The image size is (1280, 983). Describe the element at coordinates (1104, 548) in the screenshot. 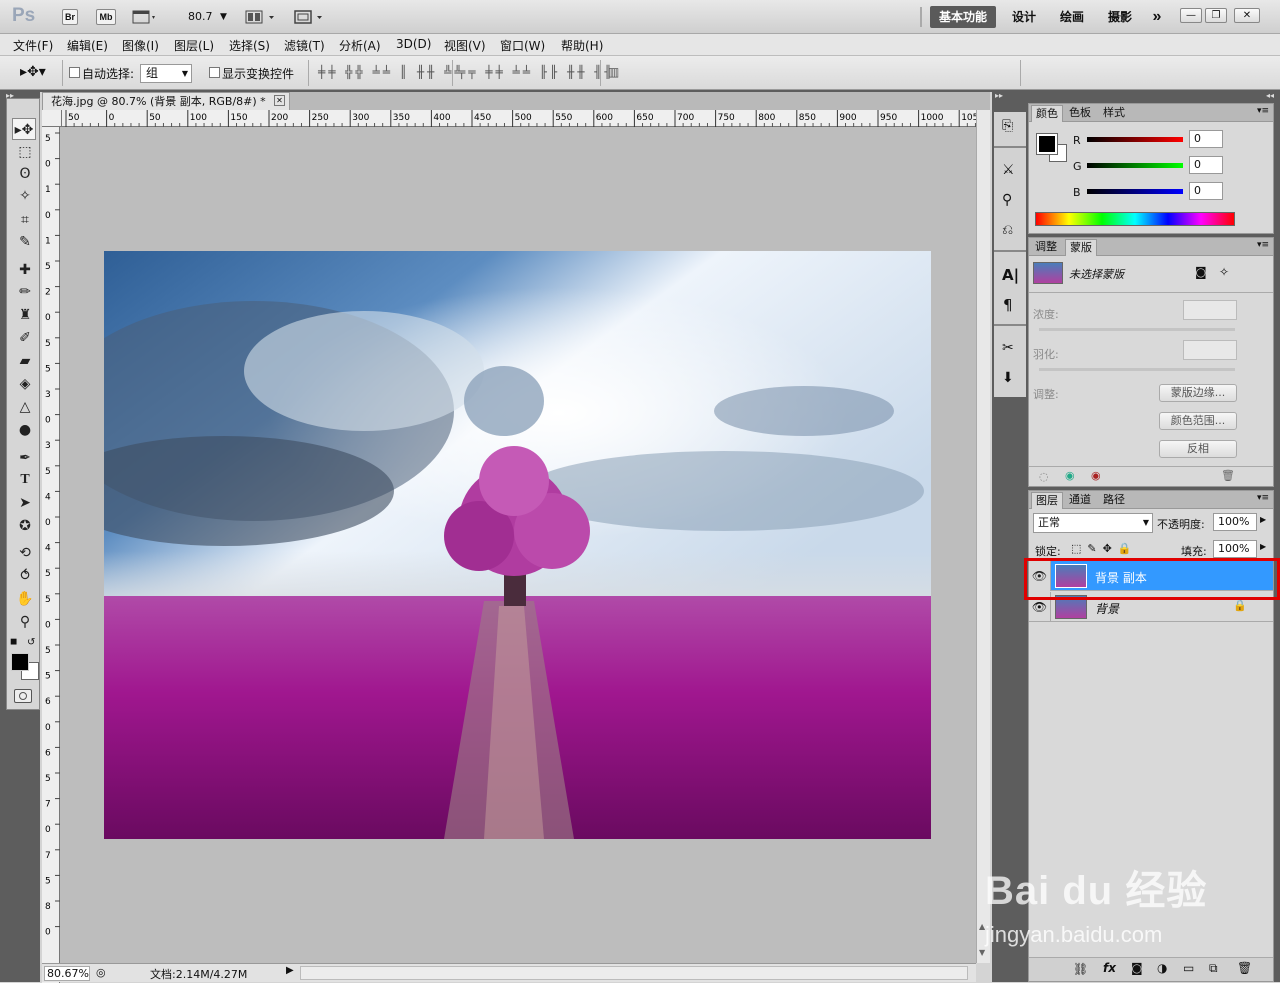

I see `lock-icons: ⬚✎✥🔒` at that location.